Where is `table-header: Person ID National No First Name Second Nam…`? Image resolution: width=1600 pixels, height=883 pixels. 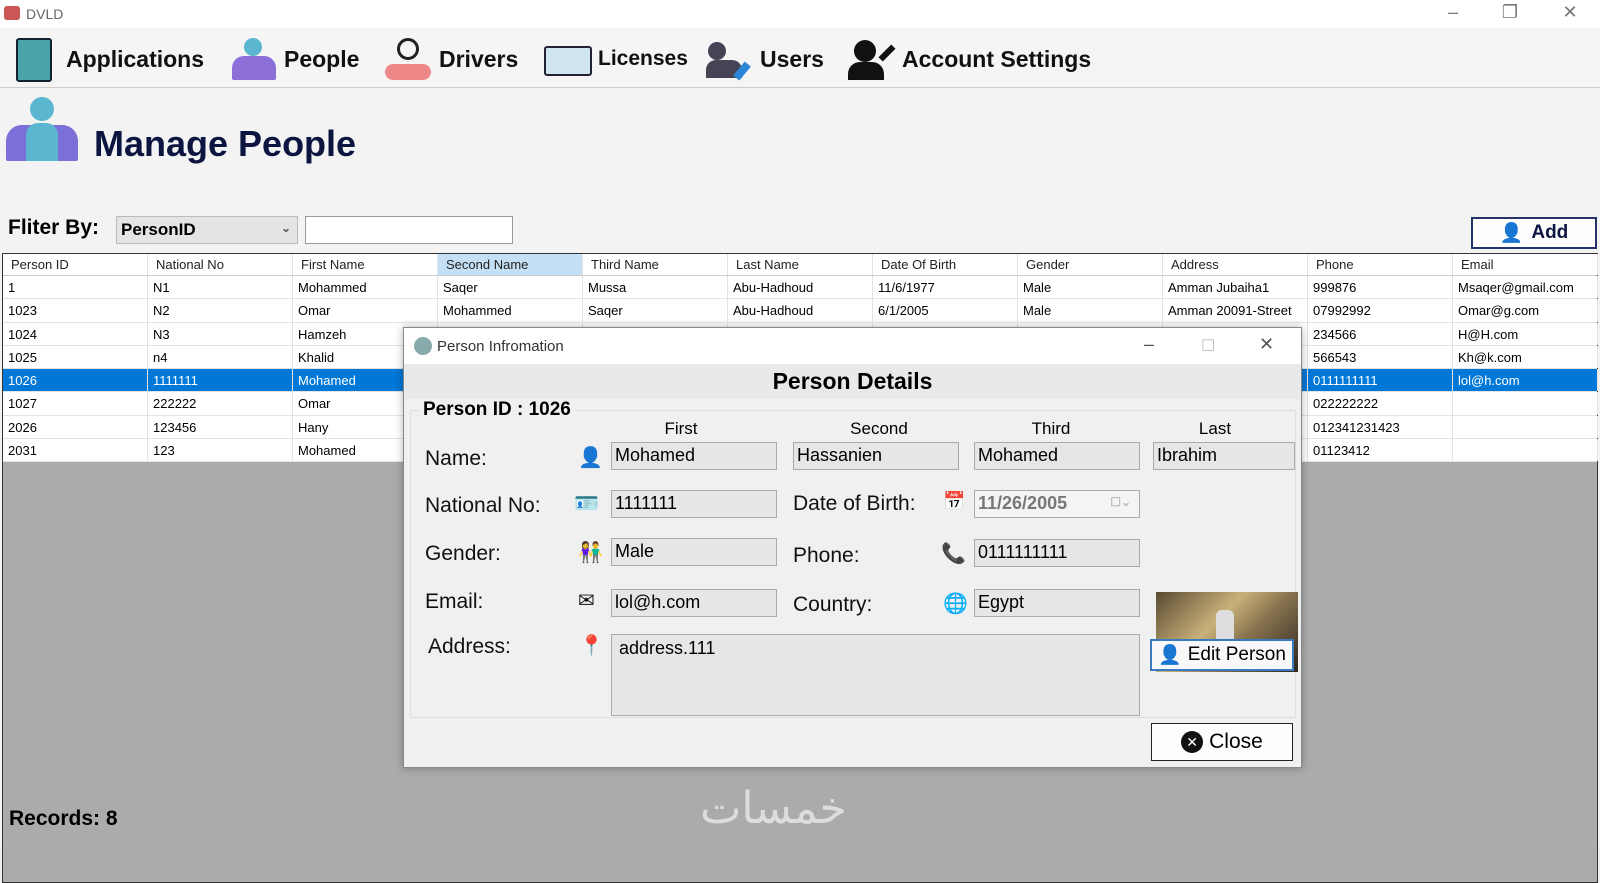 table-header: Person ID National No First Name Second Nam… is located at coordinates (800, 265).